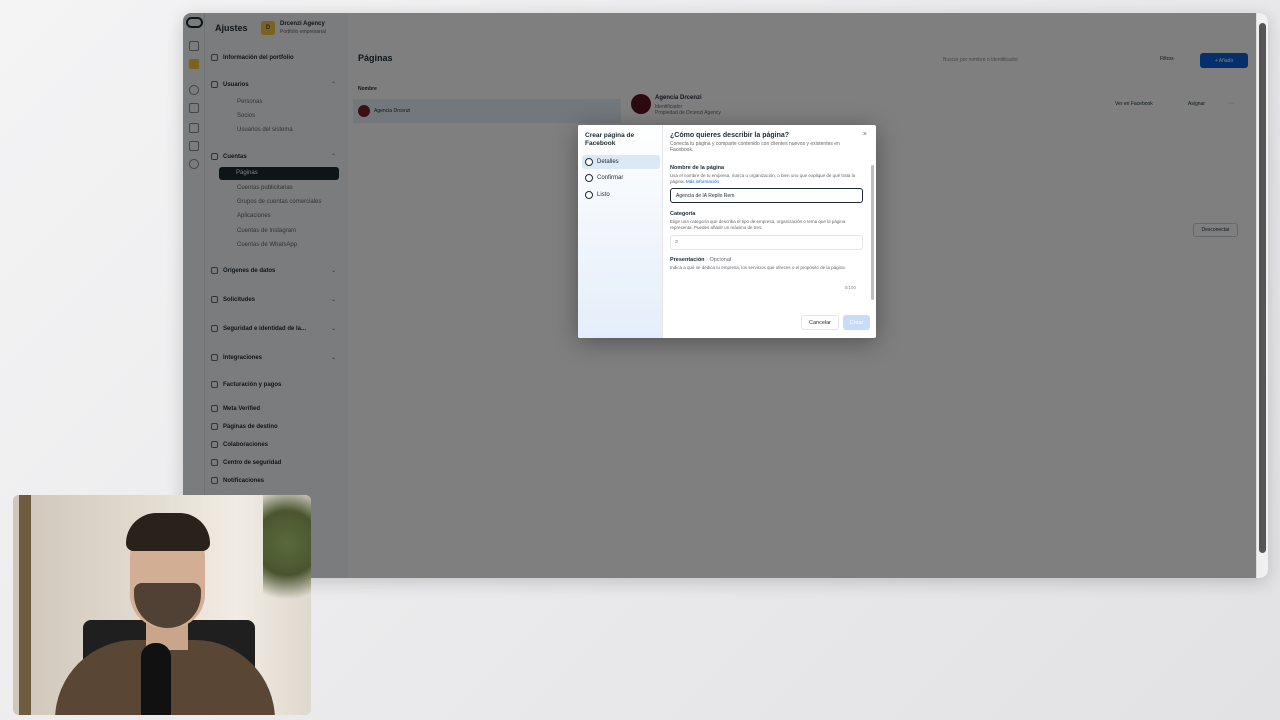 The width and height of the screenshot is (1280, 720). What do you see at coordinates (872, 232) in the screenshot?
I see `dialog-scrollbar` at bounding box center [872, 232].